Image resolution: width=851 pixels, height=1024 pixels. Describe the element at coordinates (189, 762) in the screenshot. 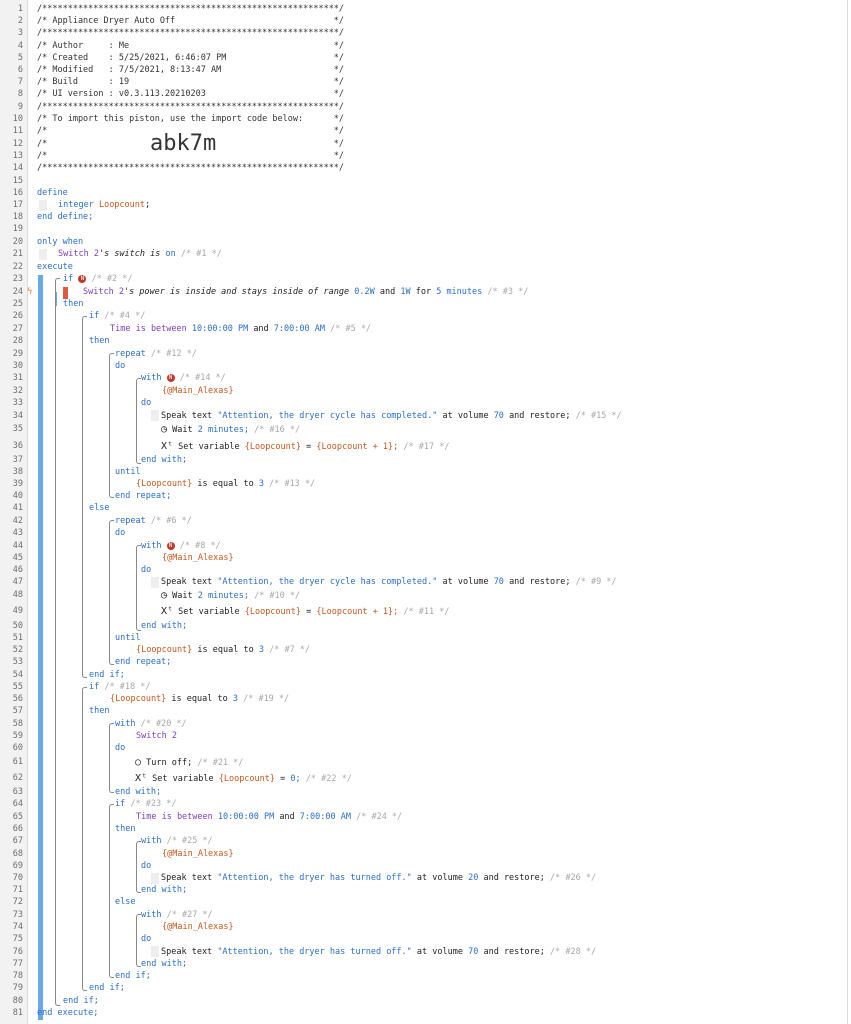

I see `turn-off-statement: ○ Turn off; /* #21 */` at that location.